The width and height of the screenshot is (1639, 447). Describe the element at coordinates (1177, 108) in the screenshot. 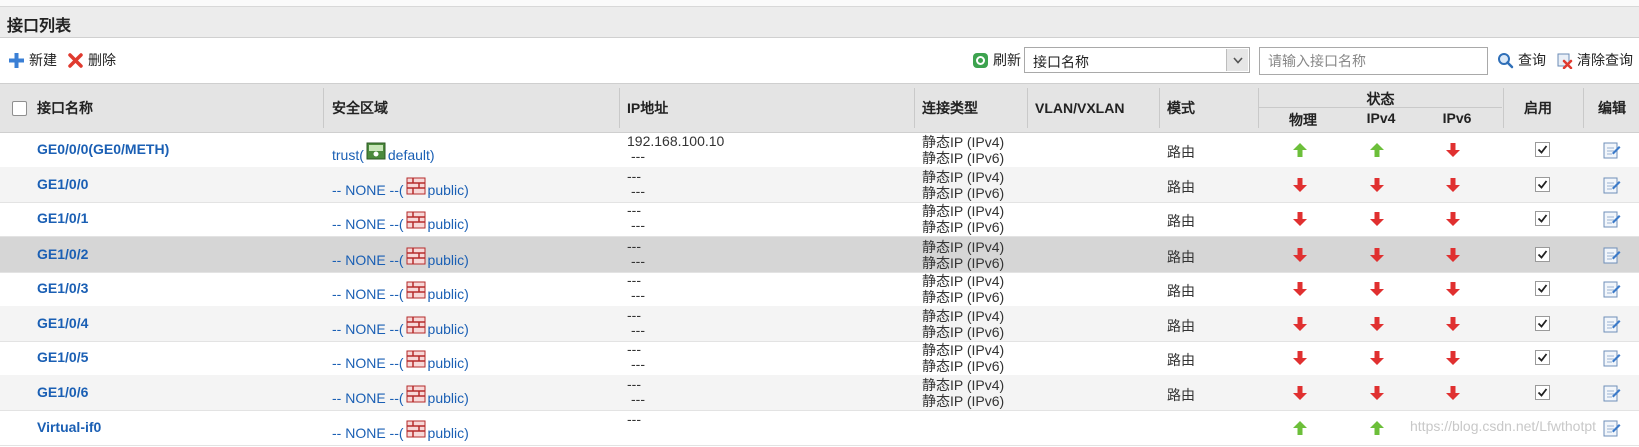

I see `header-mode: 模式` at that location.